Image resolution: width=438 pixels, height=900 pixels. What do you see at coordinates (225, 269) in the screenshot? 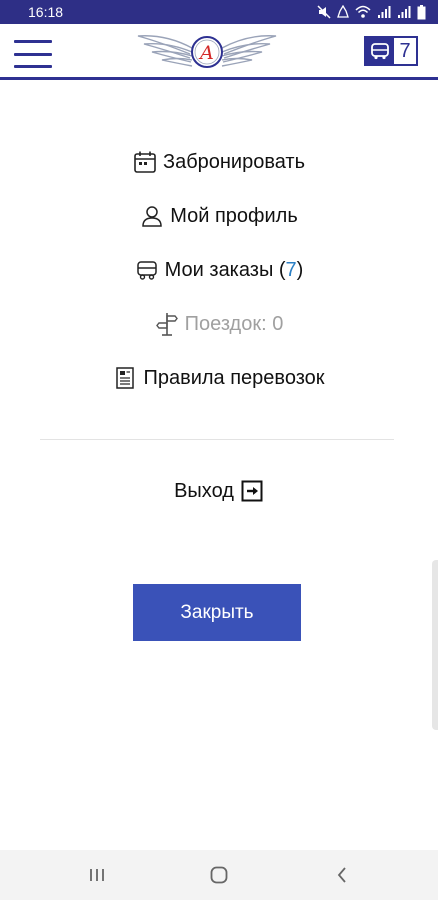
I see `menu-label-orders: Мои заказы (` at bounding box center [225, 269].